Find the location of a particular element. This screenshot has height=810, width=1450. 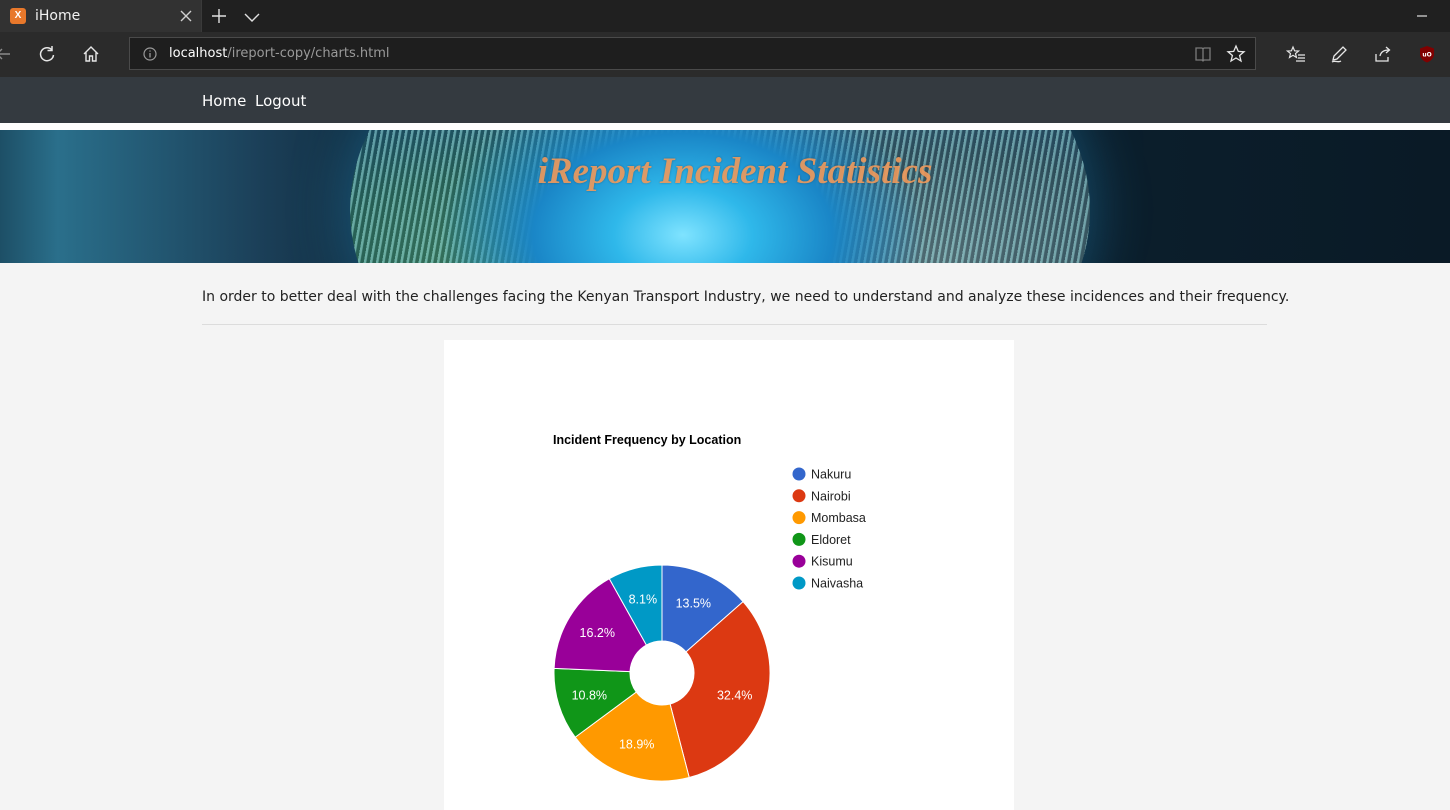

ublock-icon: uO is located at coordinates (1427, 54).